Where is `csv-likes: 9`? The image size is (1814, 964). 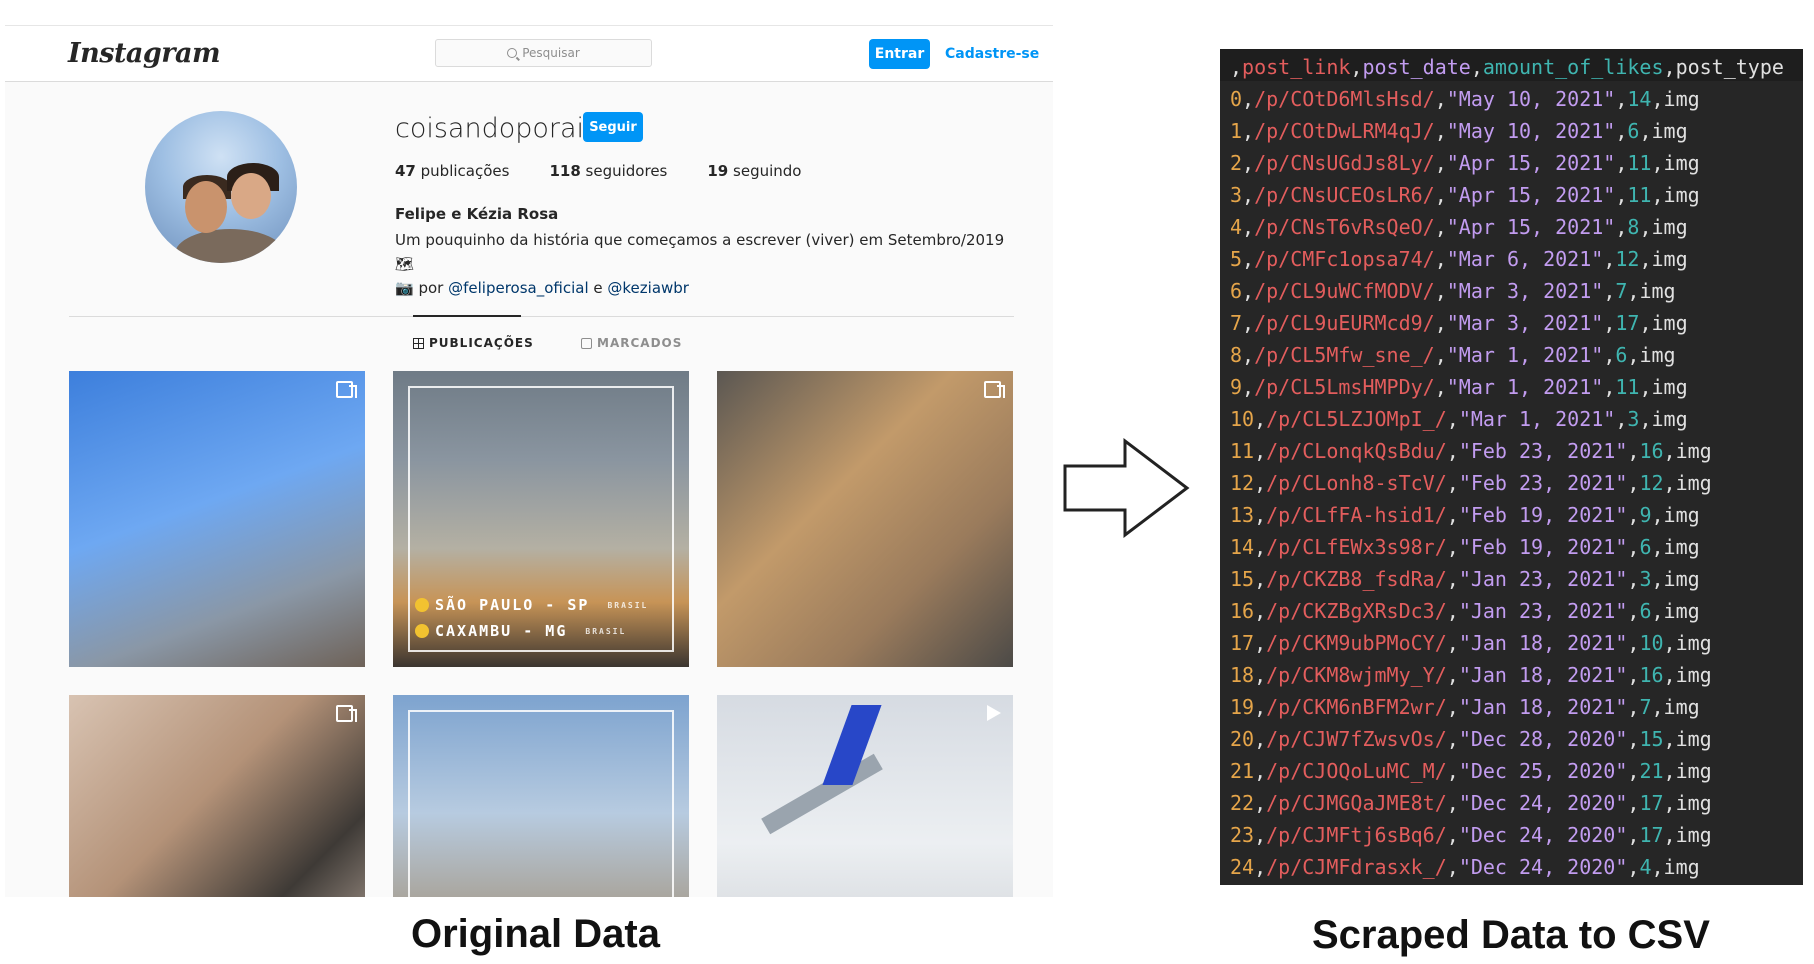 csv-likes: 9 is located at coordinates (1645, 515).